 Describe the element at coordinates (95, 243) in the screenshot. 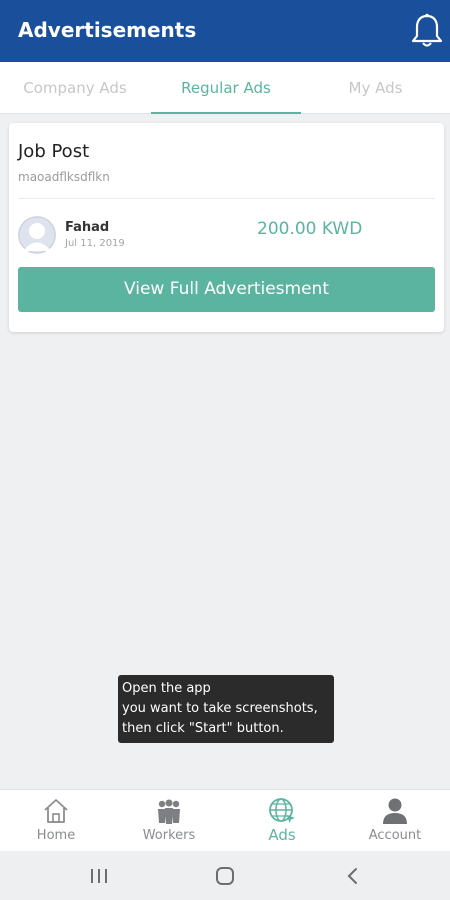

I see `post-date: Jul 11, 2019` at that location.